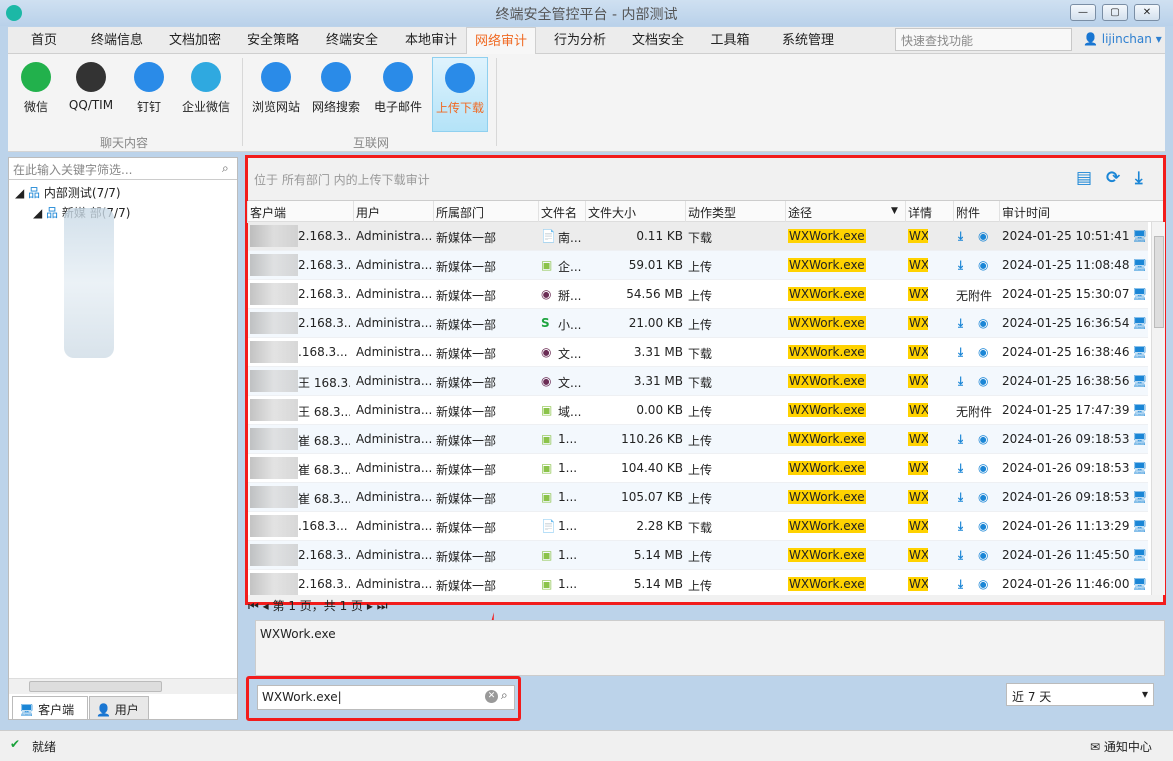 The height and width of the screenshot is (761, 1173). Describe the element at coordinates (68, 192) in the screenshot. I see `tree-root: ◢ 品 内部测试(7/7)` at that location.